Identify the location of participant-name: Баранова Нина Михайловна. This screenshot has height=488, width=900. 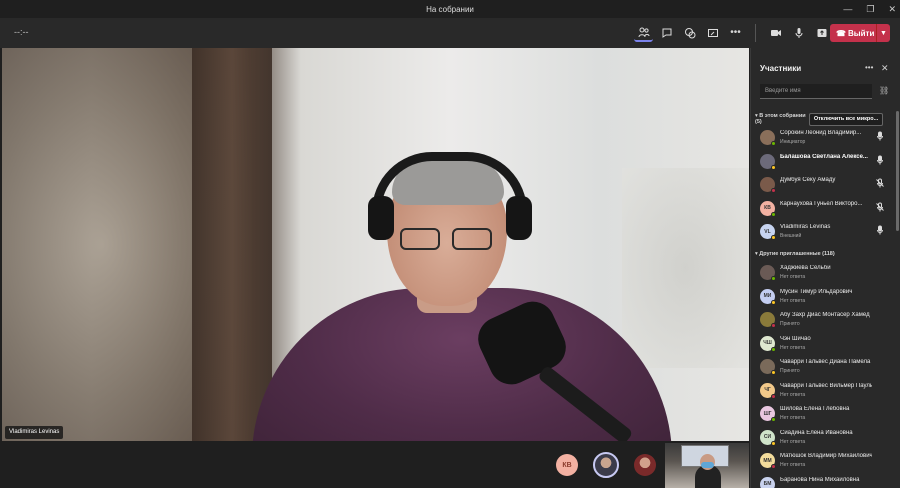
(820, 479).